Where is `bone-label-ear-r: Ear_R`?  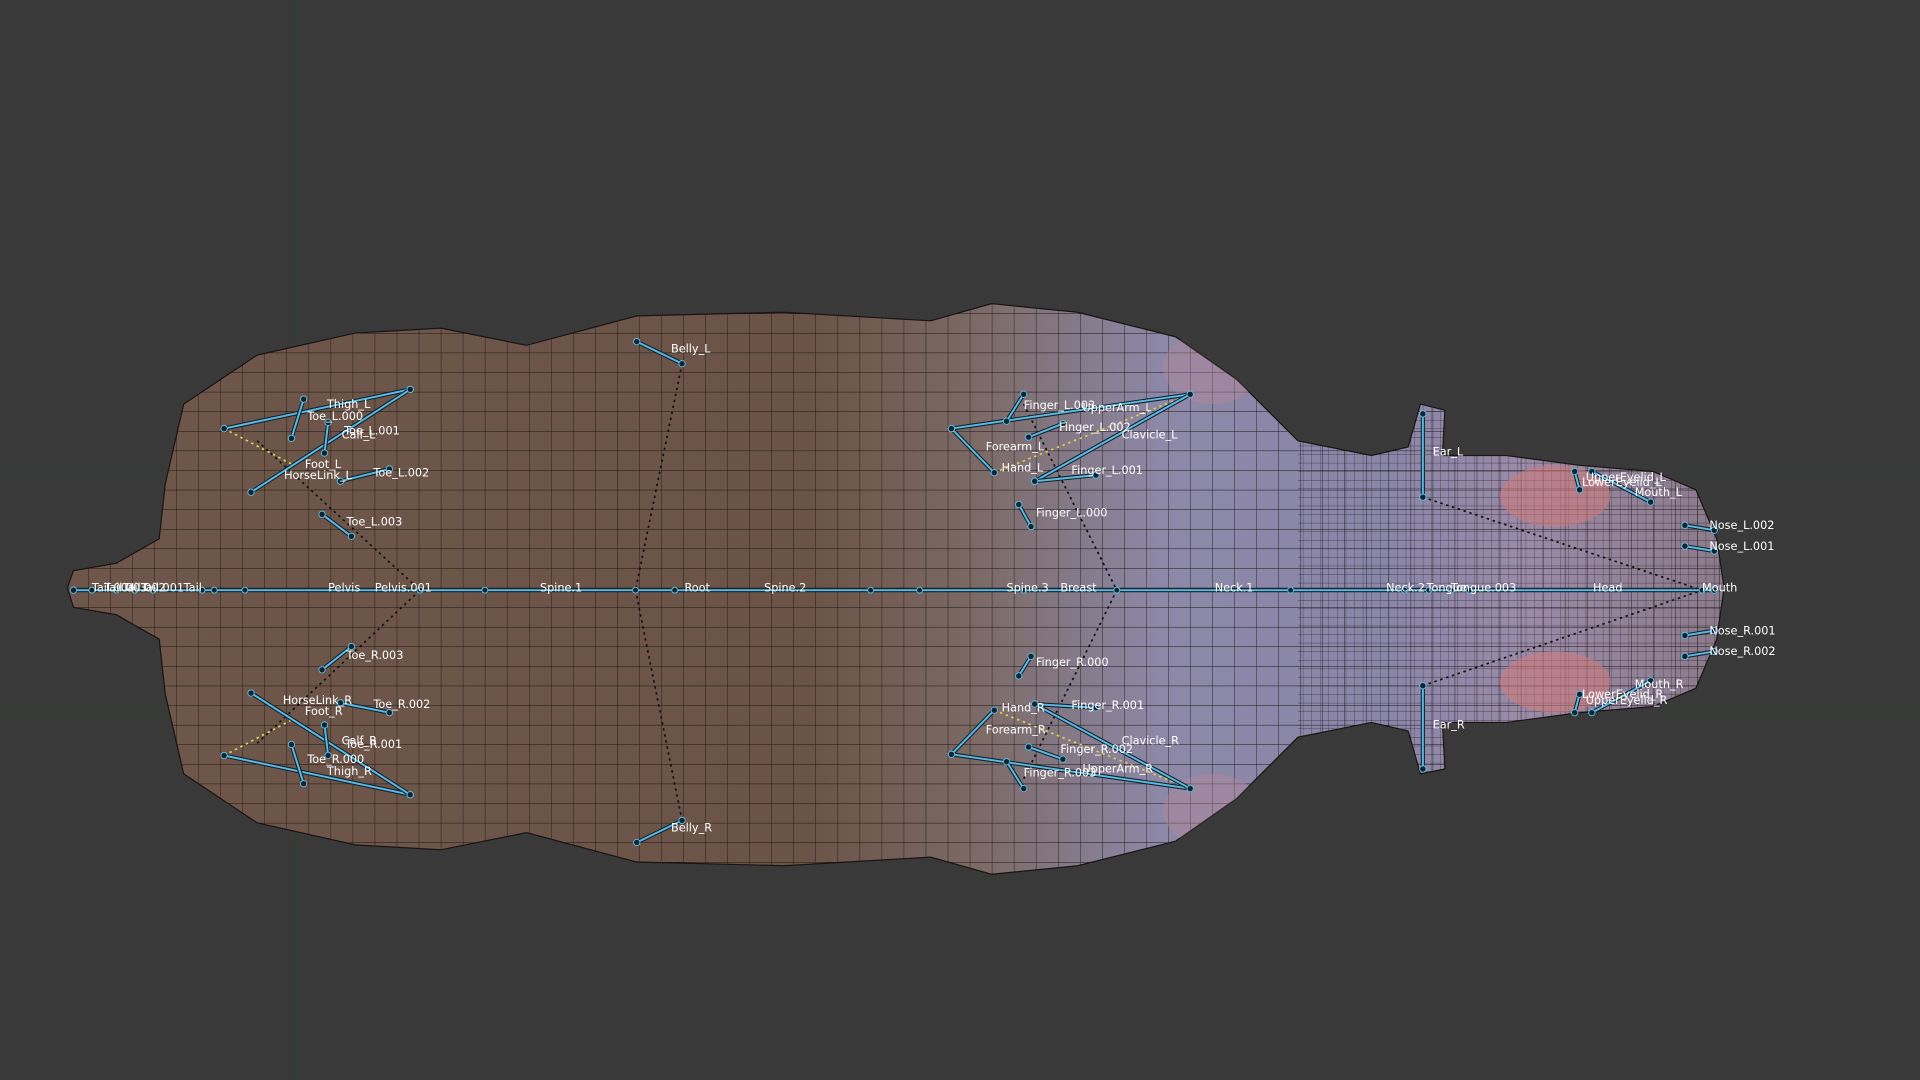
bone-label-ear-r: Ear_R is located at coordinates (1449, 725).